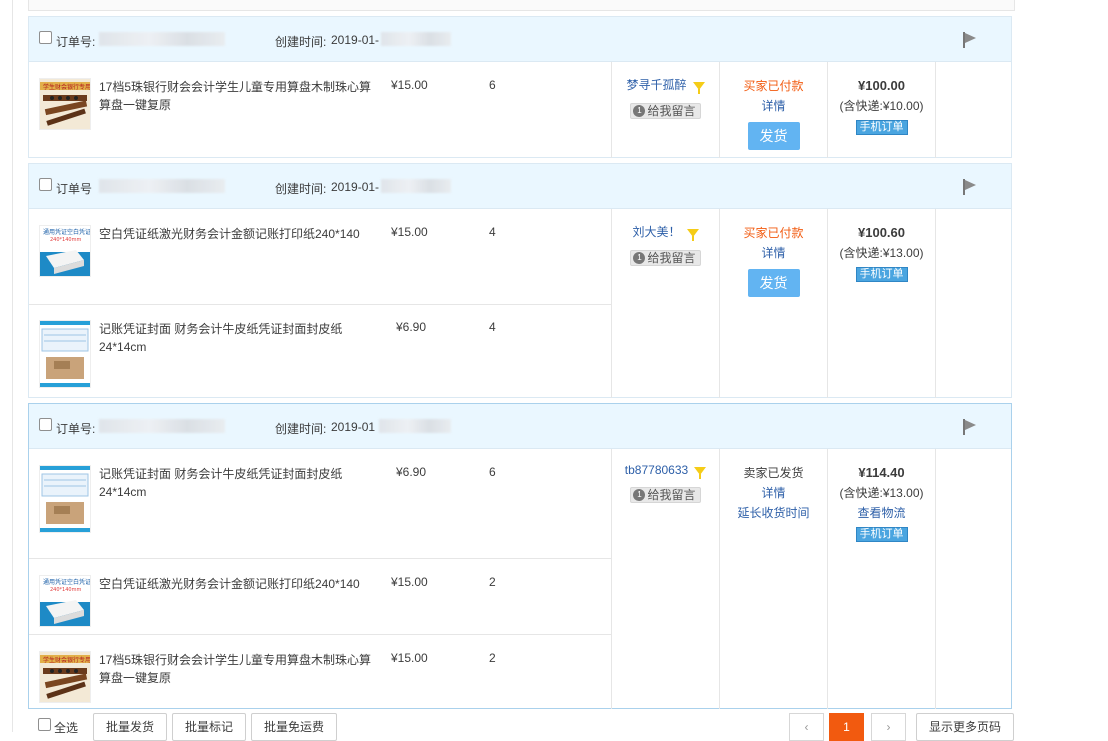 This screenshot has height=741, width=1108. I want to click on next-page-button: ›, so click(888, 727).